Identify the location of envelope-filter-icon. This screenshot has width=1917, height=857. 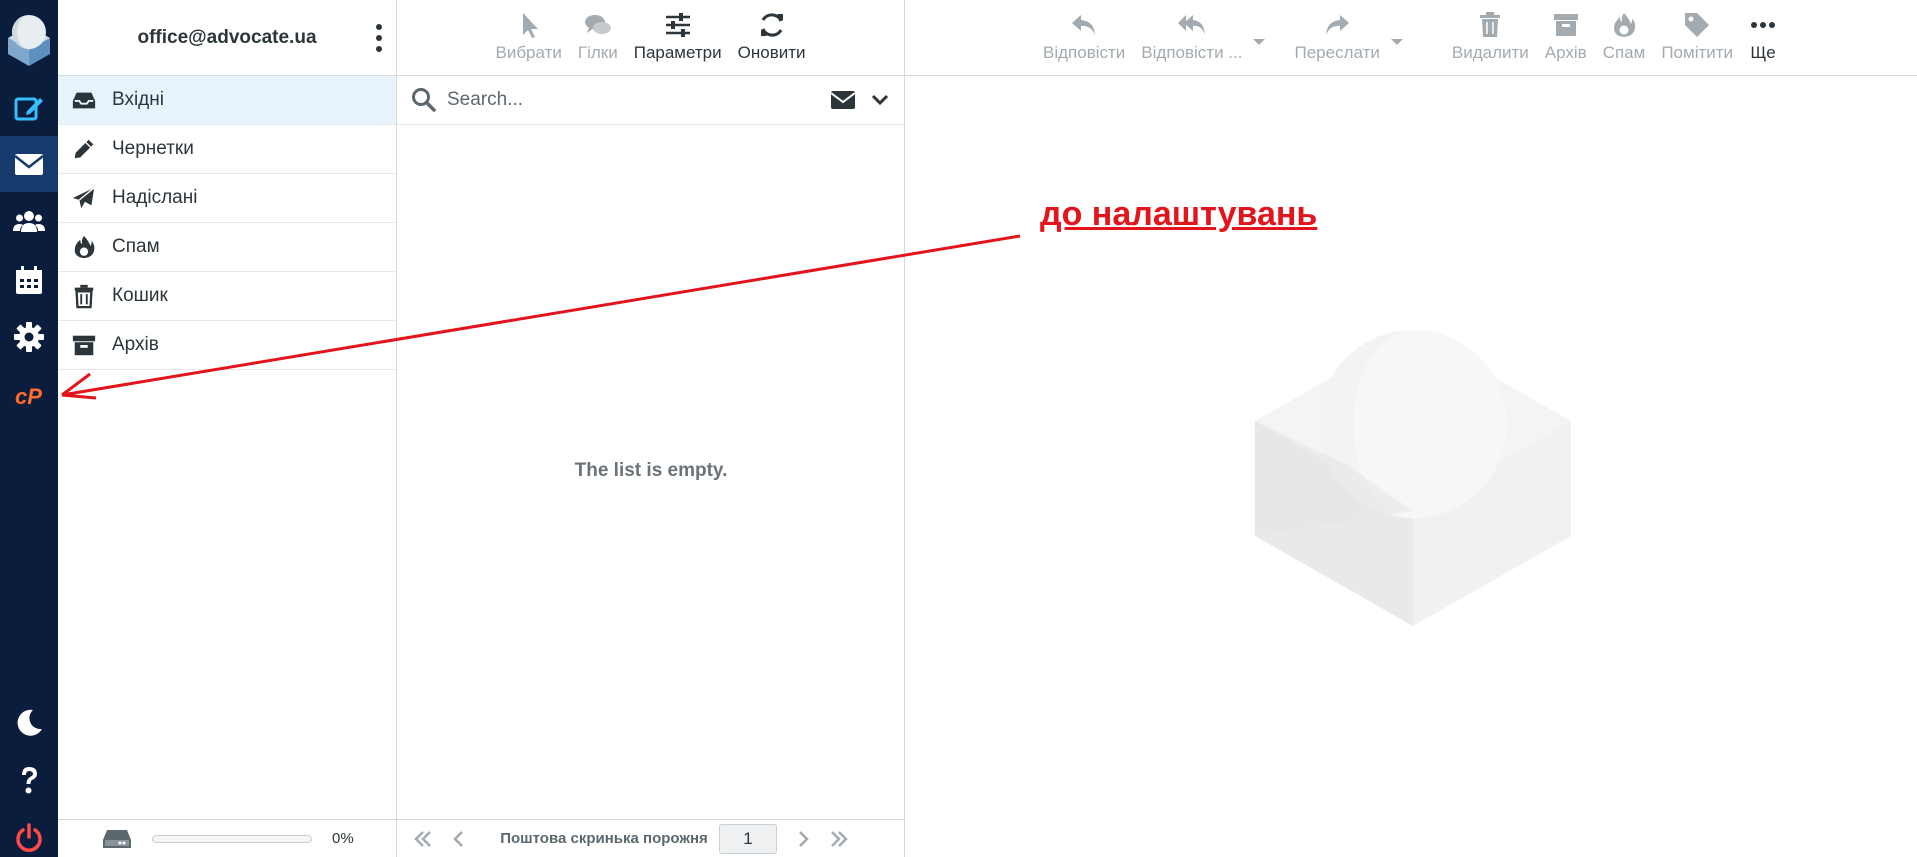
(843, 100).